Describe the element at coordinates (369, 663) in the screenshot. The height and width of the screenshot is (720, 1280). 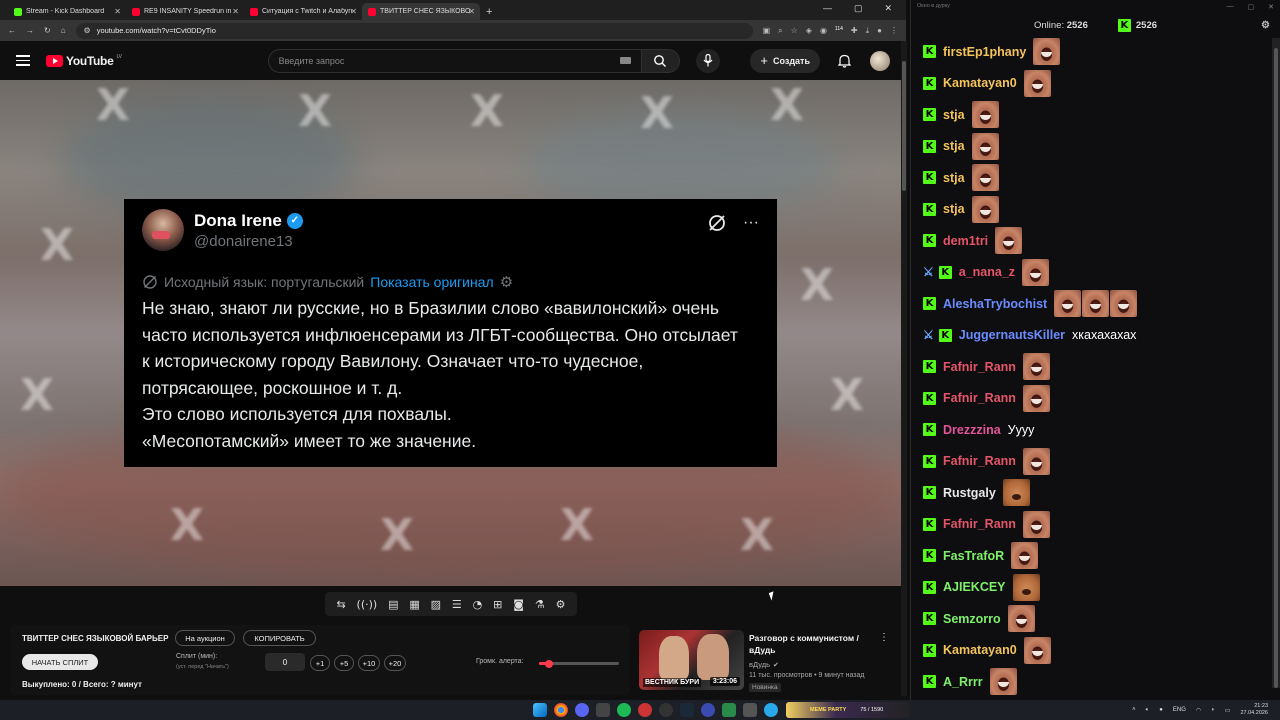
I see `increment-button-10: +10` at that location.